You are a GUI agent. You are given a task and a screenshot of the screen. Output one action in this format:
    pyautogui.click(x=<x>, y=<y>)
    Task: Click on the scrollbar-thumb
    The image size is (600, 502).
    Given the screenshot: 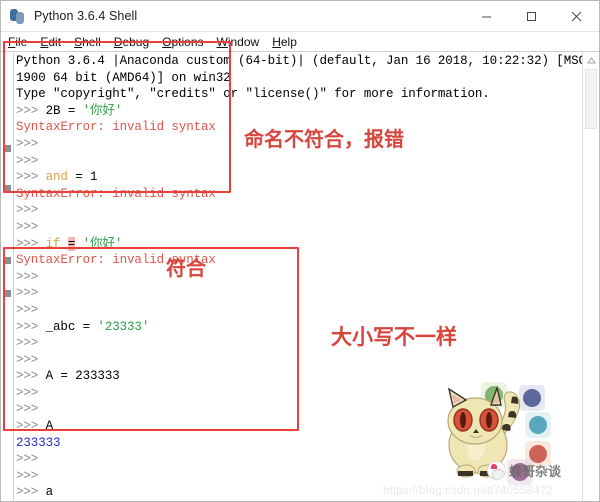 What is the action you would take?
    pyautogui.click(x=591, y=99)
    